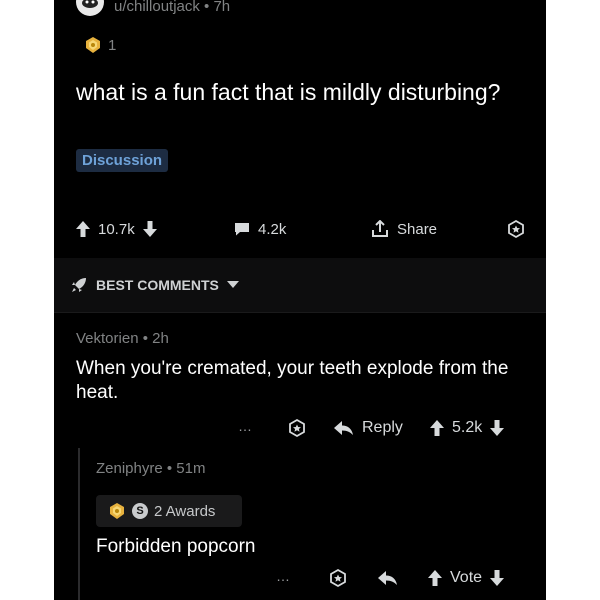 The height and width of the screenshot is (600, 600). What do you see at coordinates (79, 285) in the screenshot?
I see `rocket-icon` at bounding box center [79, 285].